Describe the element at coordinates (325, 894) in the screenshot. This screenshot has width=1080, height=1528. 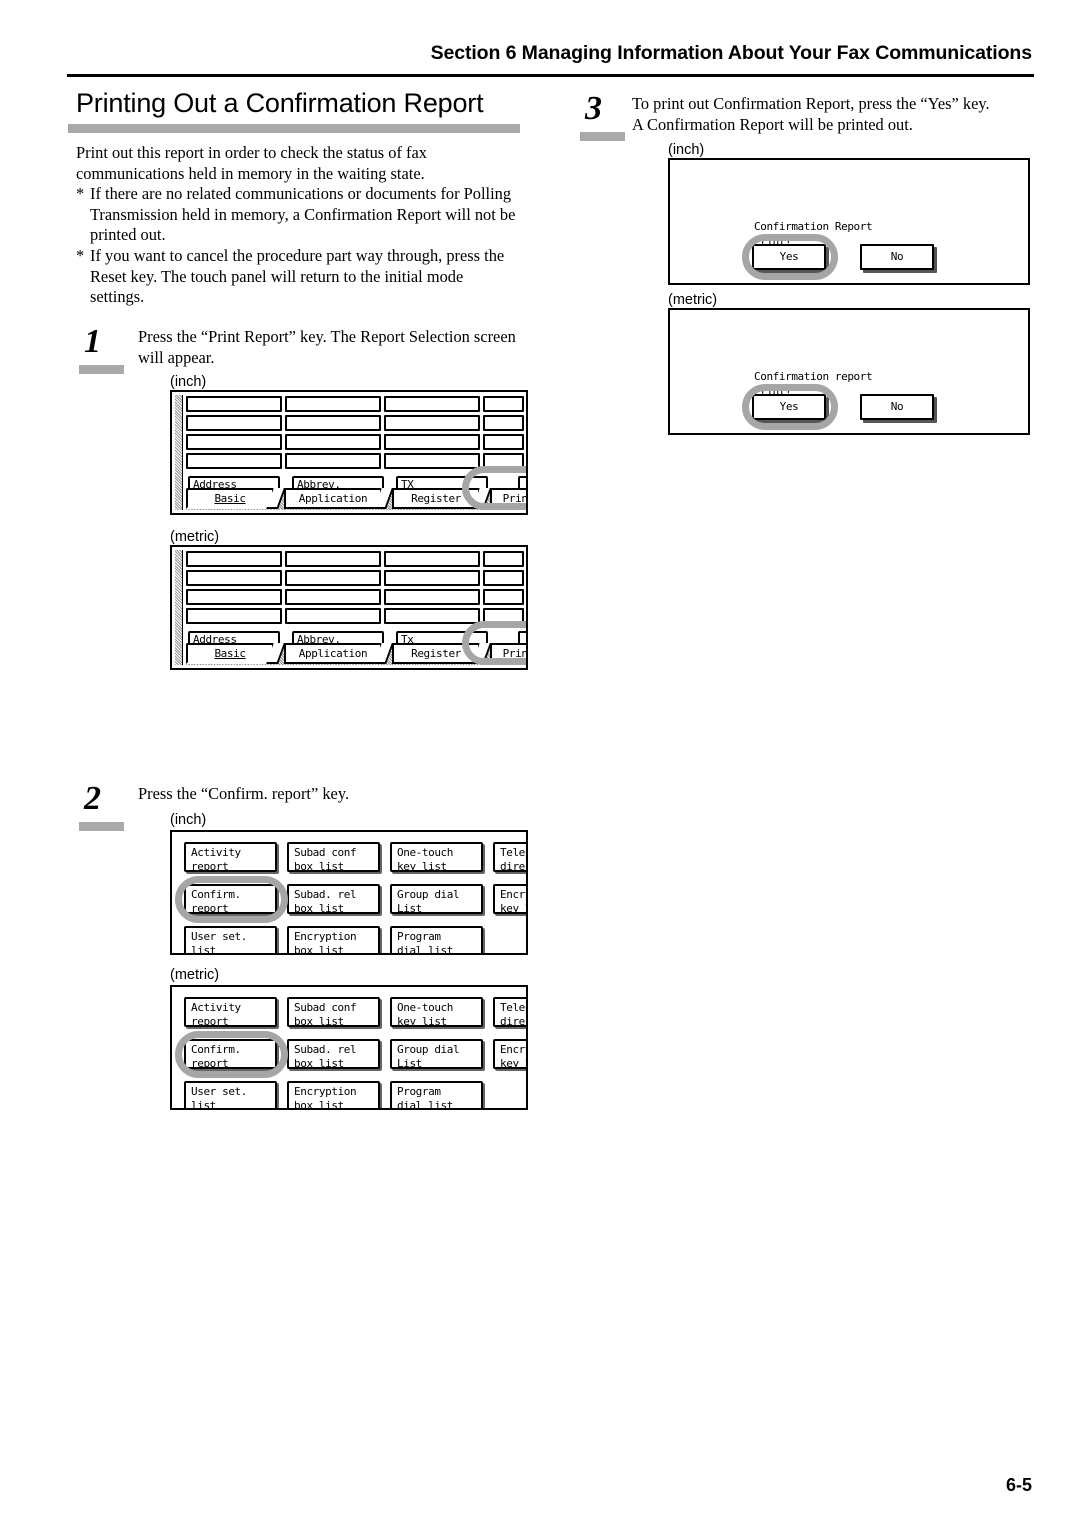
I see `key-line1: Subad. rel` at that location.